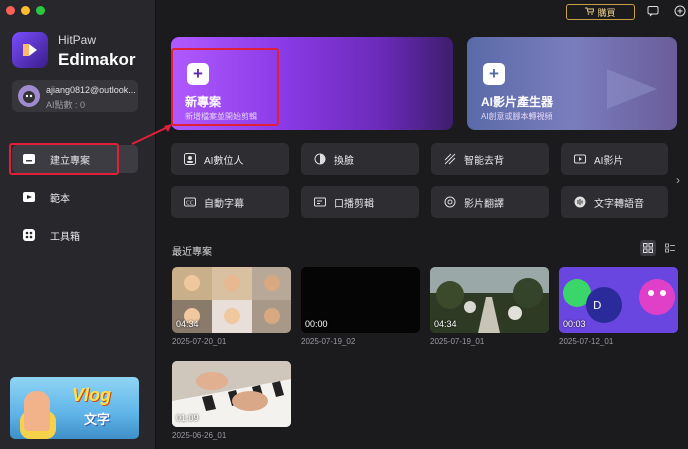 The height and width of the screenshot is (449, 688). Describe the element at coordinates (77, 40) in the screenshot. I see `app-name-line1: HitPaw` at that location.